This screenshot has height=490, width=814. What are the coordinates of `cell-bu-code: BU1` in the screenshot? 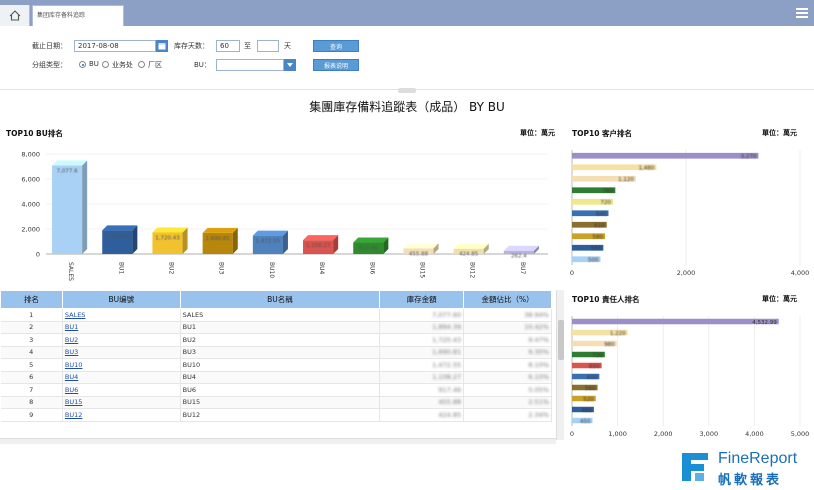 It's located at (121, 327).